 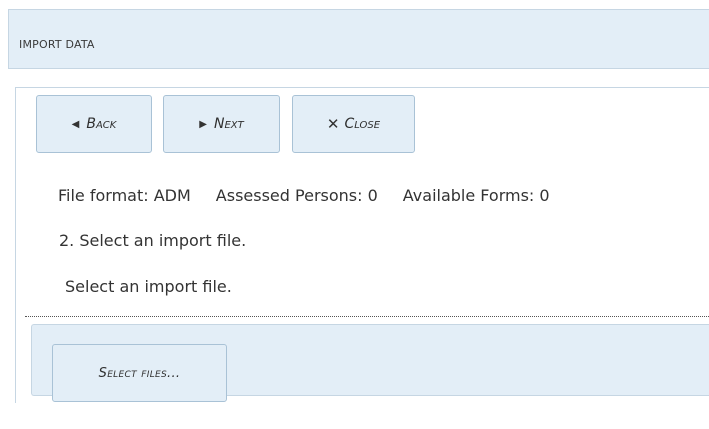 I want to click on select-file-prompt: Select an import file., so click(x=148, y=286).